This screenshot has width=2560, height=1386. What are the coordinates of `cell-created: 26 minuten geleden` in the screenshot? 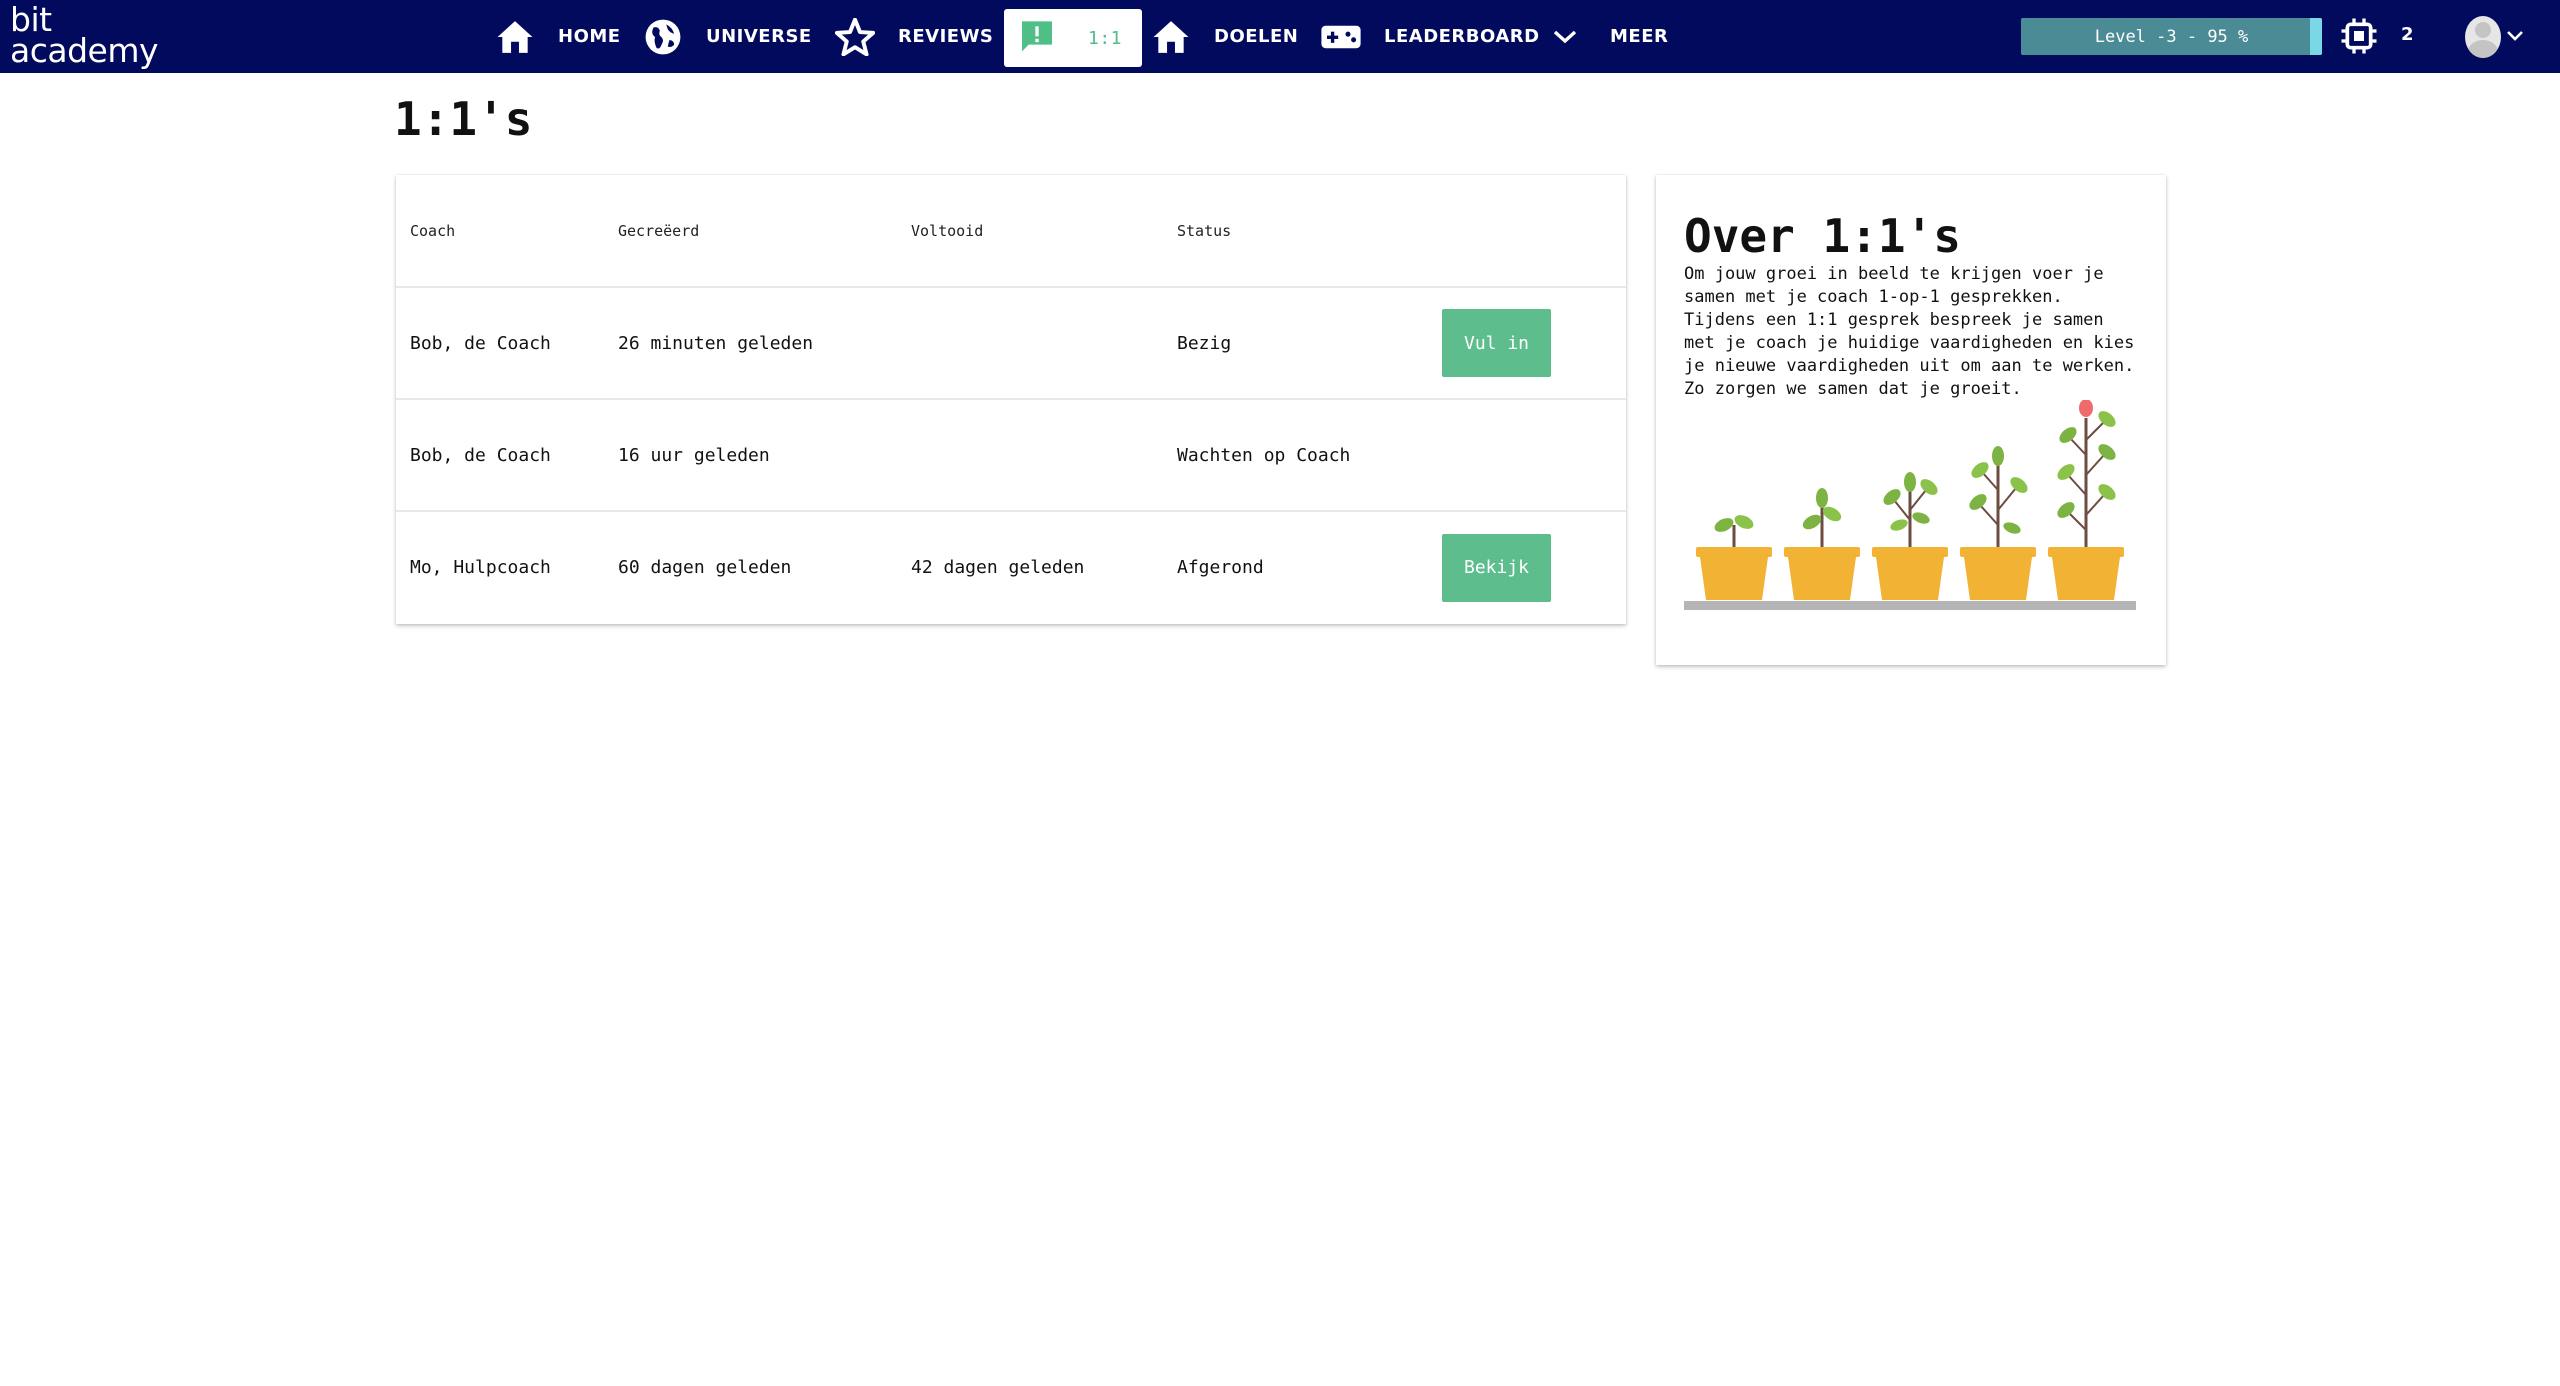 It's located at (764, 342).